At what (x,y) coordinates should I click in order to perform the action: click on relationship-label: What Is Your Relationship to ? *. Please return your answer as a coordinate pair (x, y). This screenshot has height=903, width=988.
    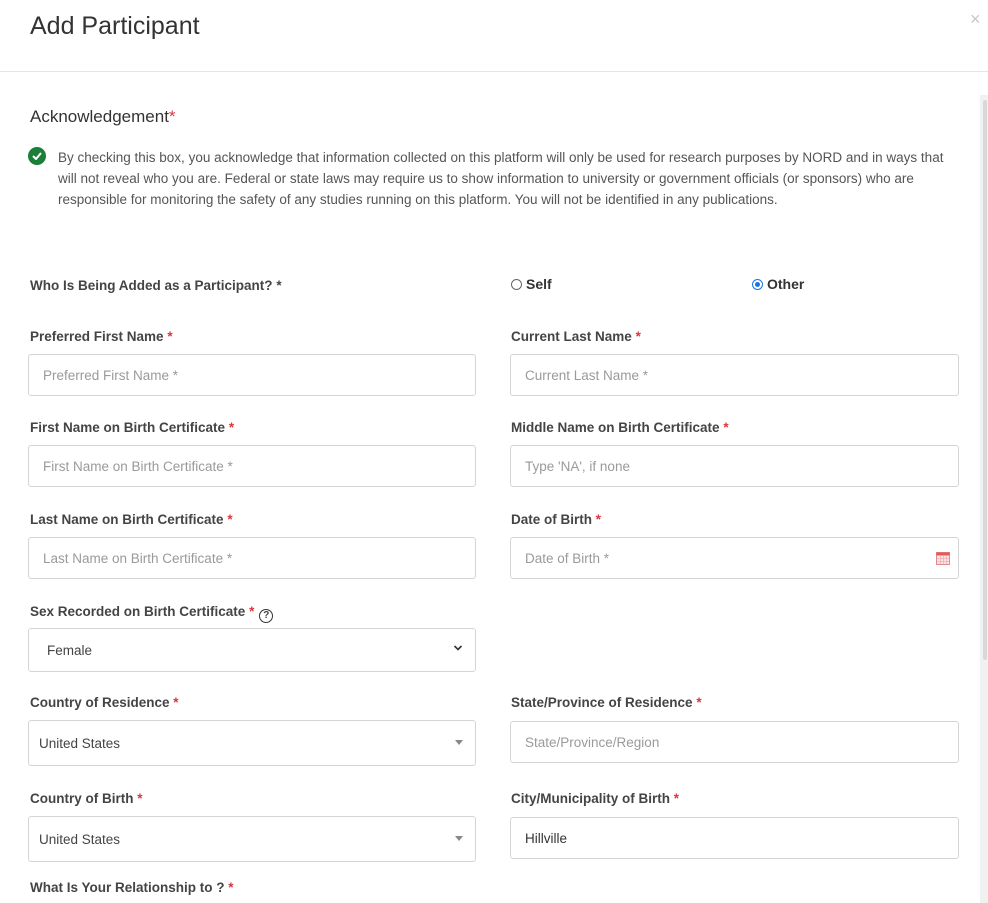
    Looking at the image, I should click on (132, 887).